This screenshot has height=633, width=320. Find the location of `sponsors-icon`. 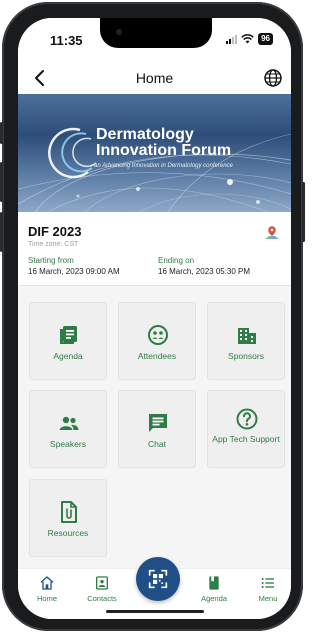

sponsors-icon is located at coordinates (247, 336).